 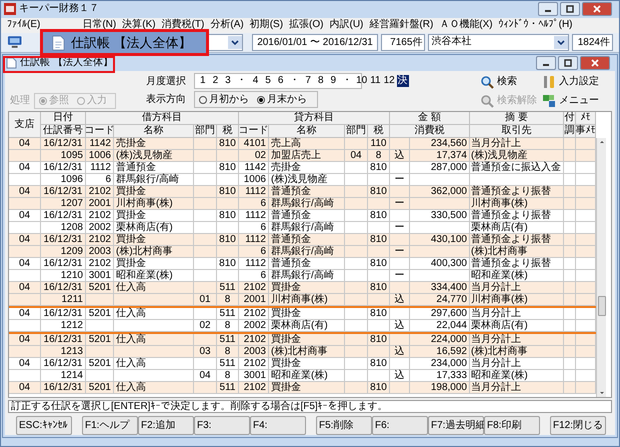 What do you see at coordinates (268, 81) in the screenshot?
I see `month-option: 5` at bounding box center [268, 81].